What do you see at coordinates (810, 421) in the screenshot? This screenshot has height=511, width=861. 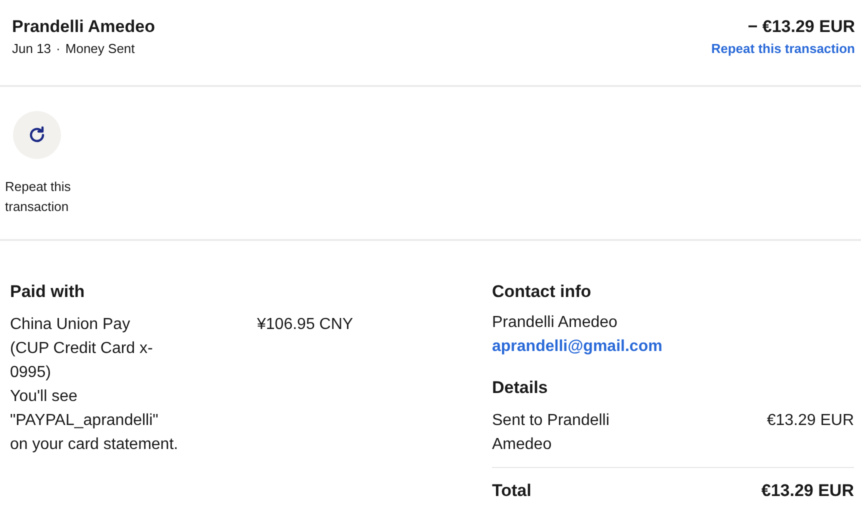 I see `detail-amount: €13.29 EUR` at bounding box center [810, 421].